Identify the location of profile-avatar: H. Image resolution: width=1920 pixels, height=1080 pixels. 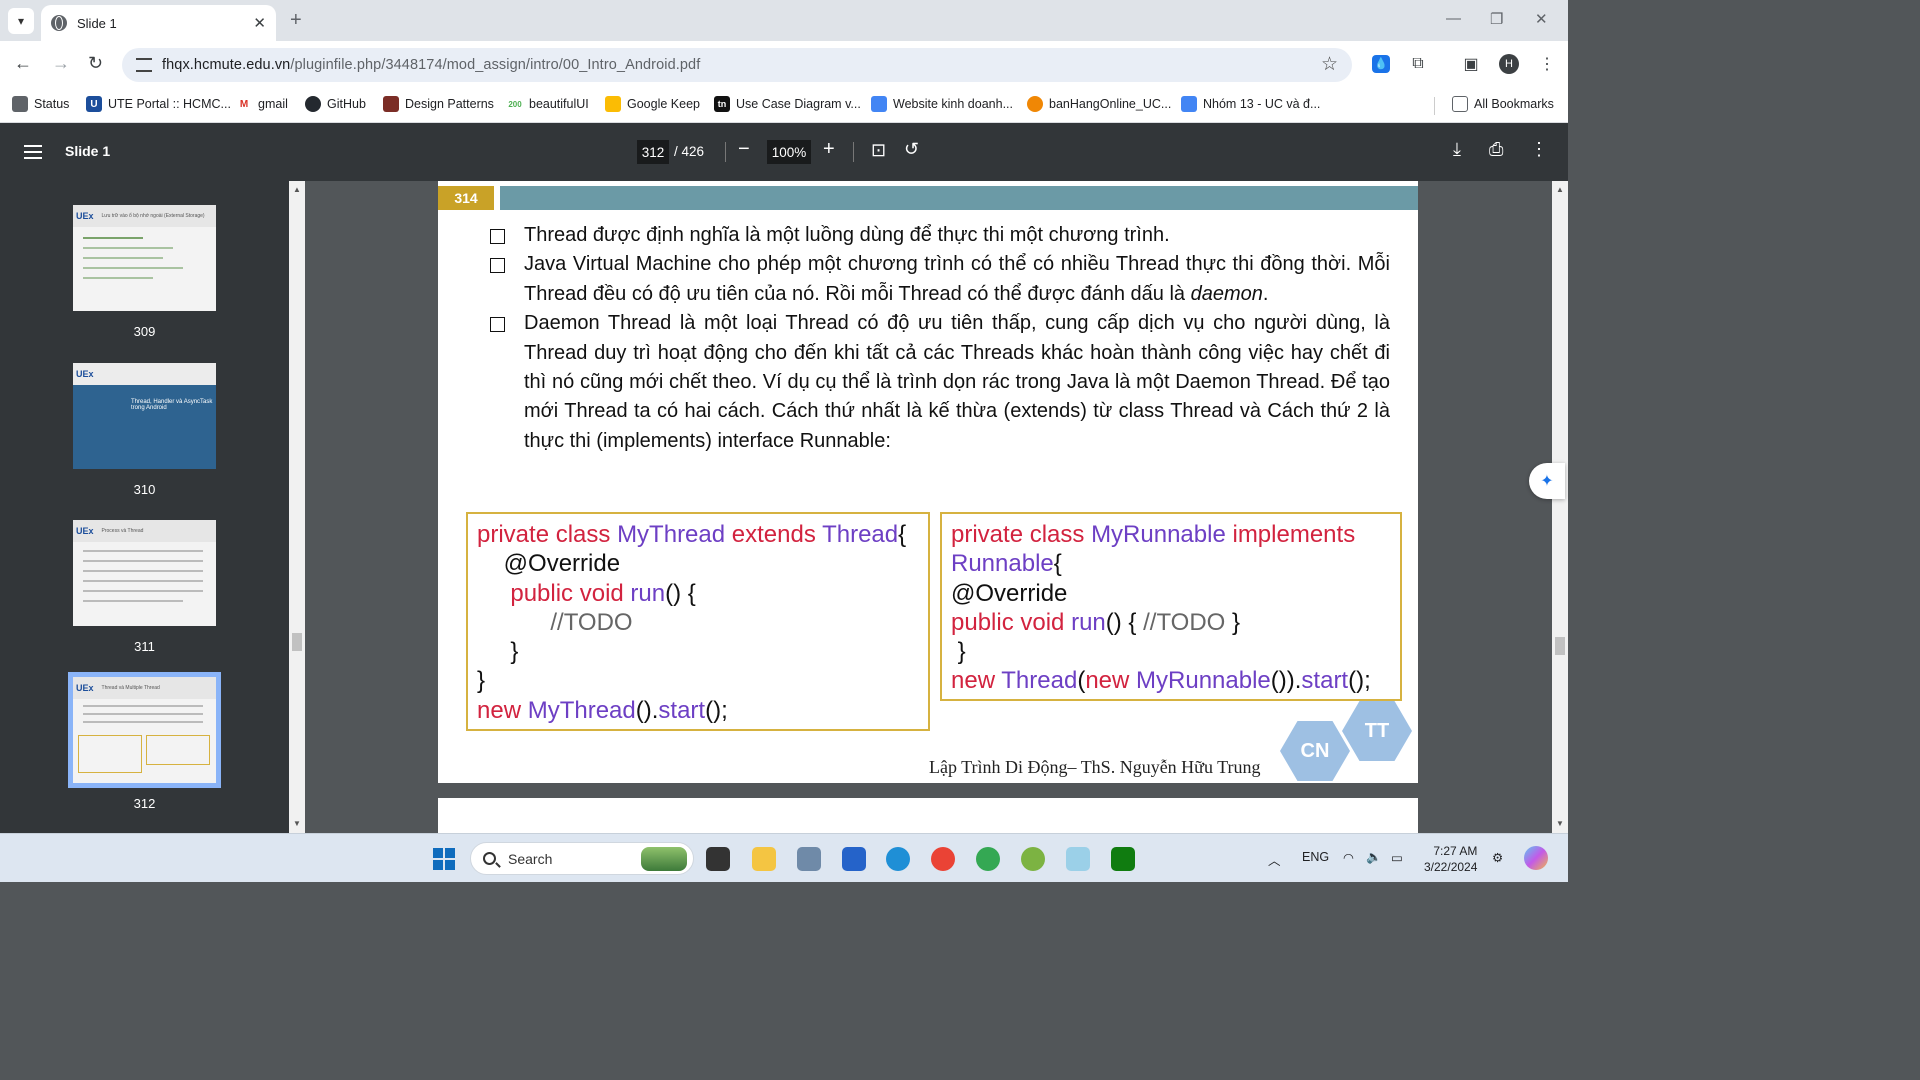
(1509, 64).